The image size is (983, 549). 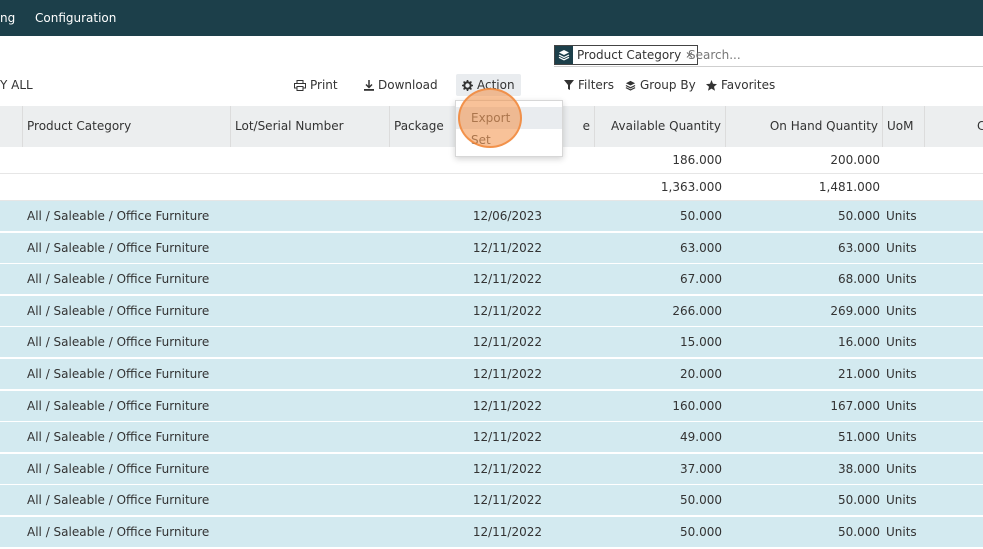 I want to click on cell-on-hand-quantity: 167.000, so click(x=855, y=405).